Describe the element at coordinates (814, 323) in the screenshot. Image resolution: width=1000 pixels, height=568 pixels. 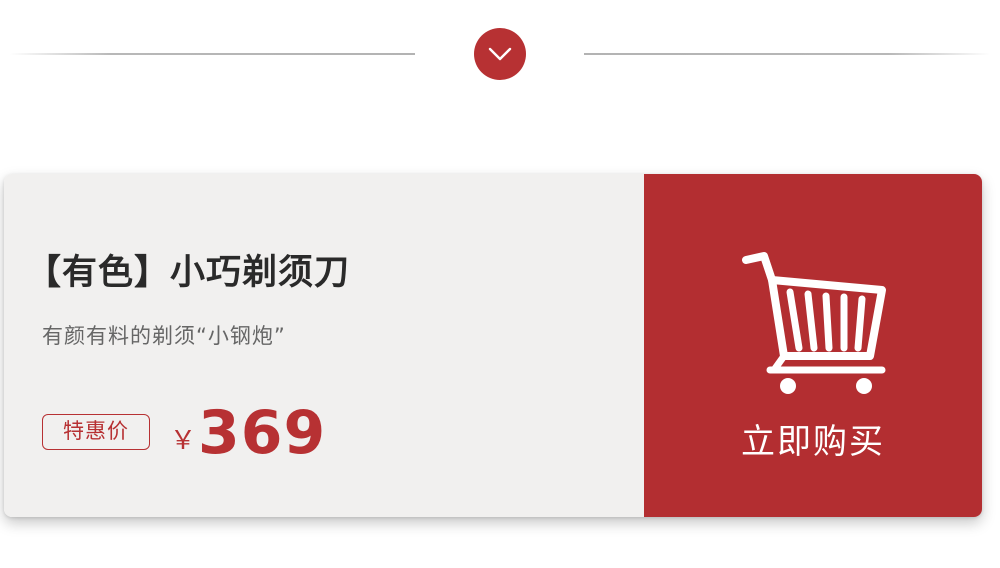
I see `shopping-cart-icon` at that location.